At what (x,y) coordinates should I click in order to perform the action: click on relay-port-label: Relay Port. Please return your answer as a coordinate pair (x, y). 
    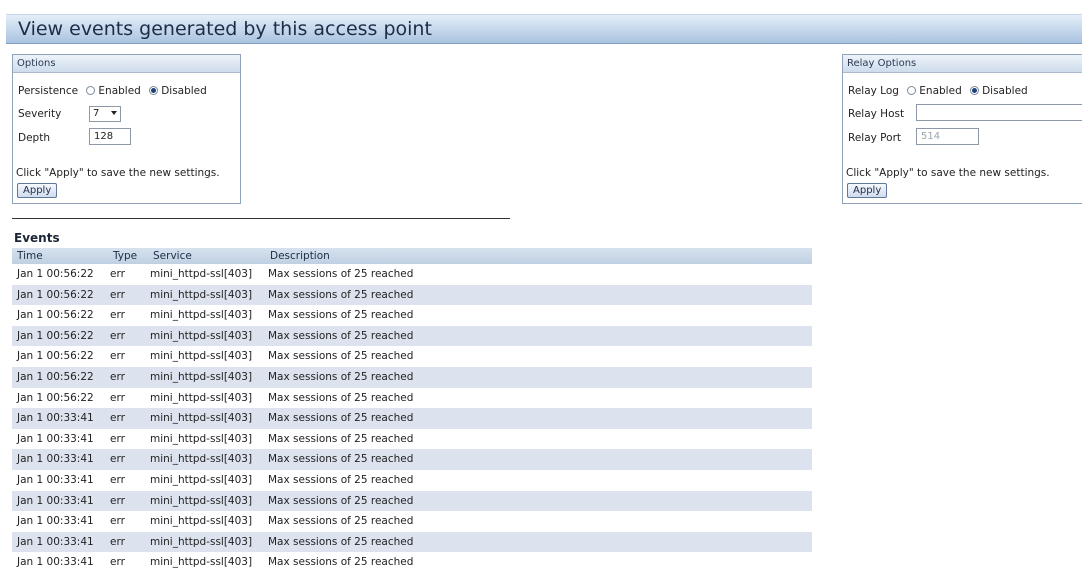
    Looking at the image, I should click on (875, 138).